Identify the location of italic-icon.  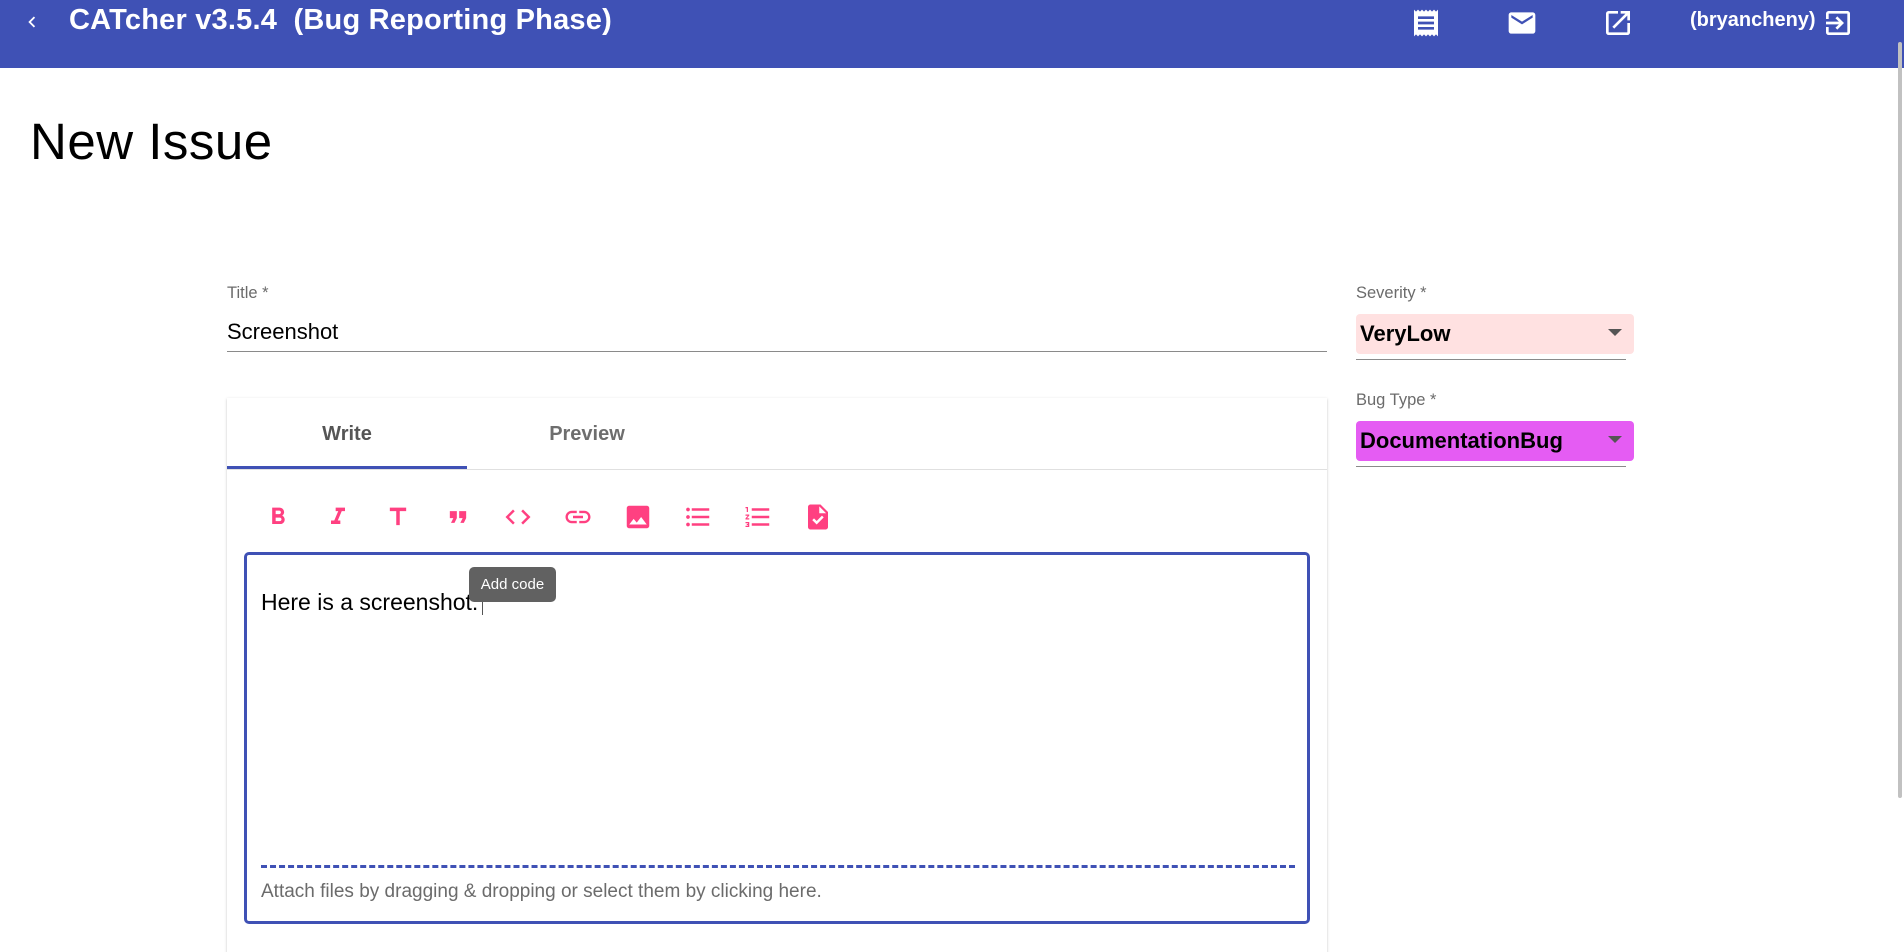
(338, 517).